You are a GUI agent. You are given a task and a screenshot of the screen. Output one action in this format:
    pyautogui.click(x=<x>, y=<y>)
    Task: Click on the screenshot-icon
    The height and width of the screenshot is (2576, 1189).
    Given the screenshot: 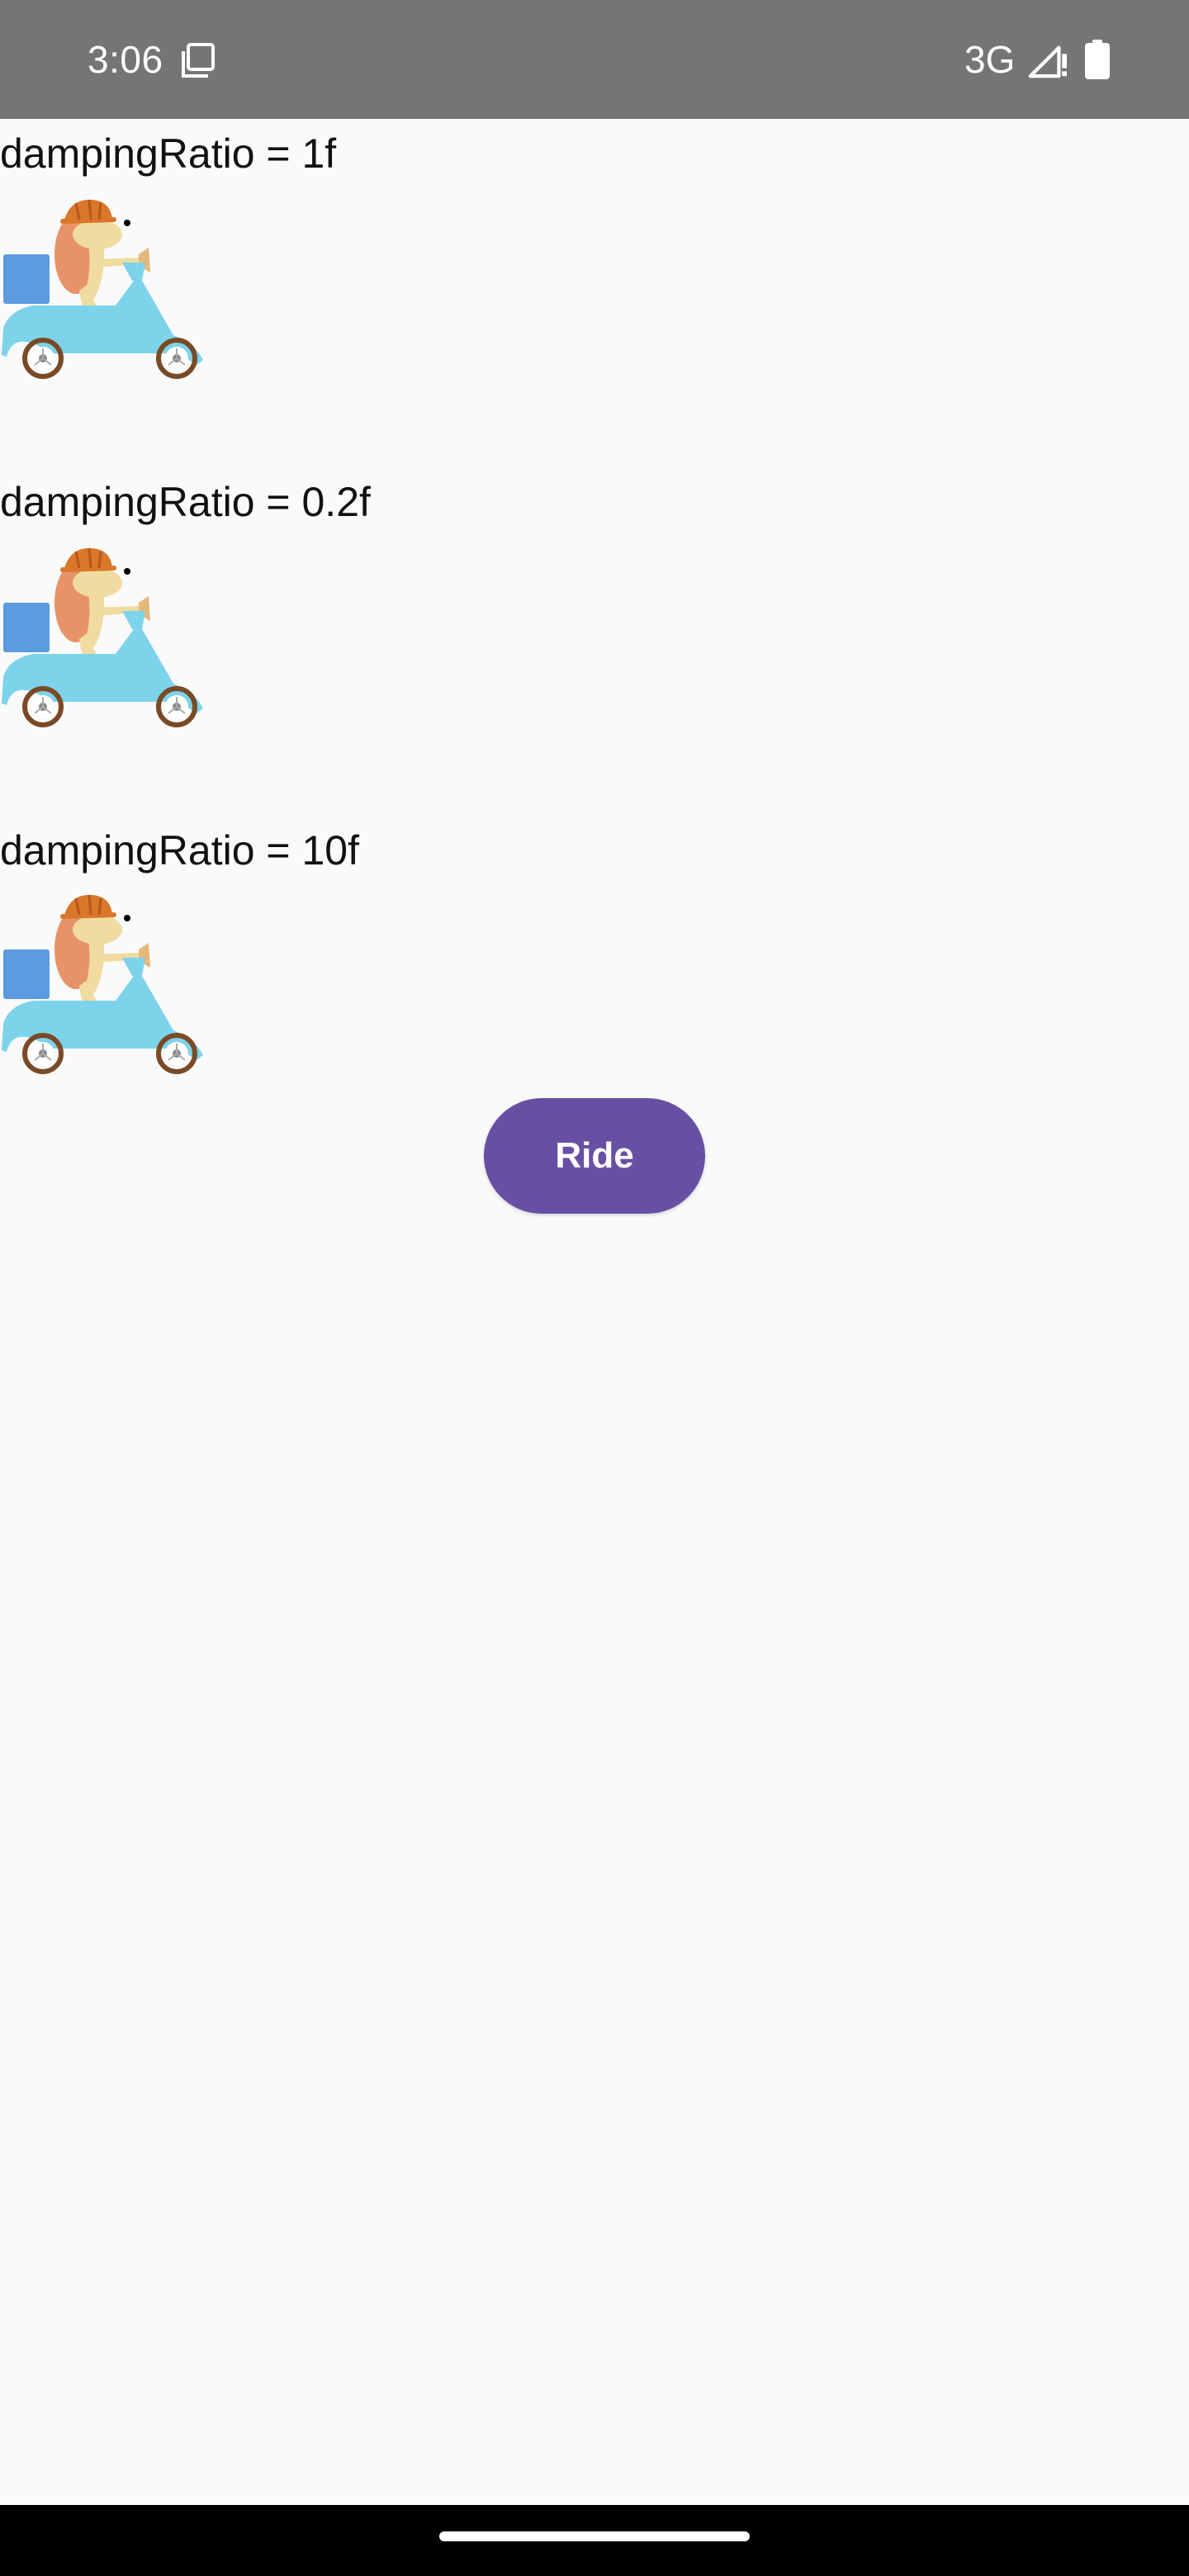 What is the action you would take?
    pyautogui.click(x=198, y=60)
    